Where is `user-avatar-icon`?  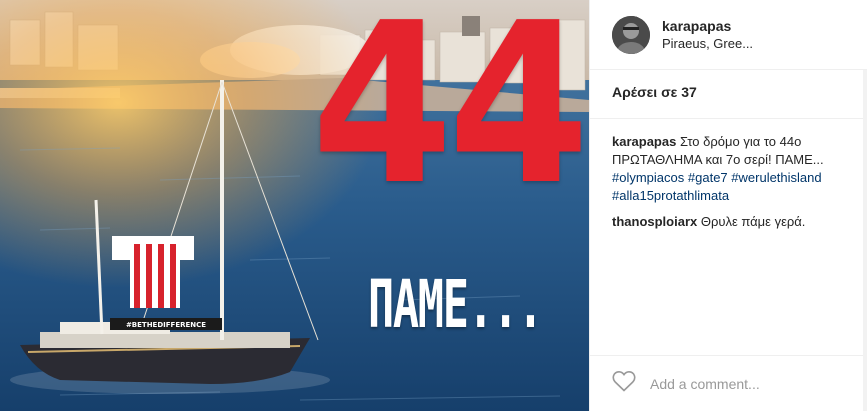
user-avatar-icon is located at coordinates (631, 34).